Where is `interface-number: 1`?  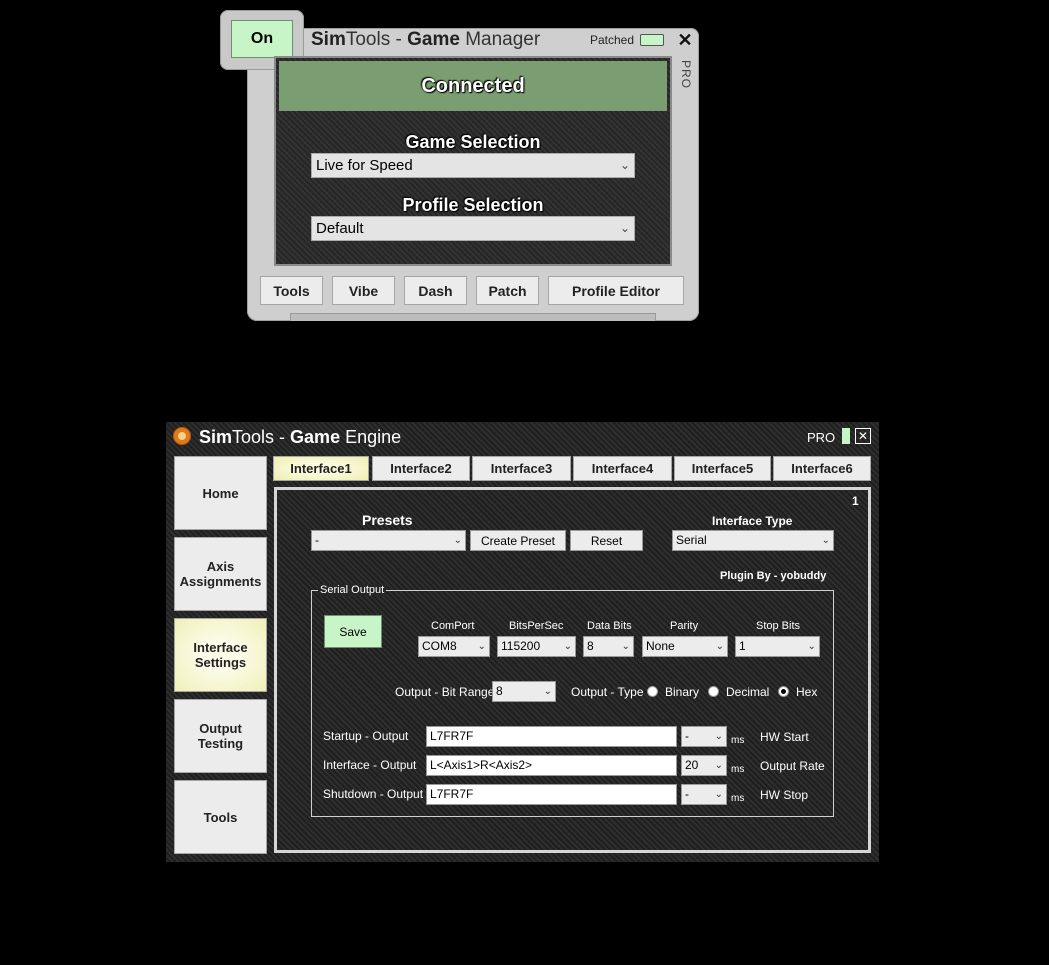 interface-number: 1 is located at coordinates (855, 501).